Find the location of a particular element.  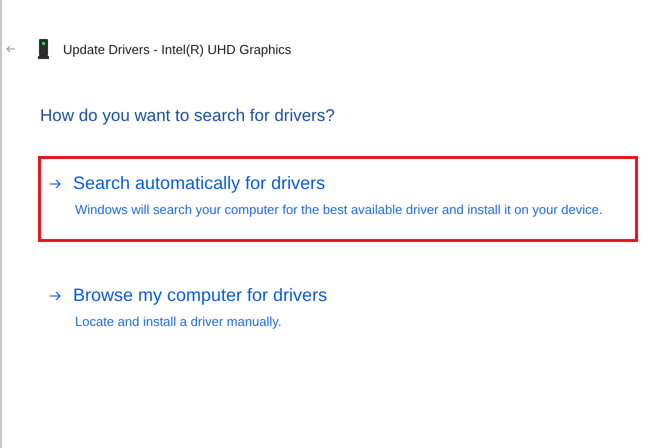

option-description: Locate and install a driver manually. is located at coordinates (178, 322).